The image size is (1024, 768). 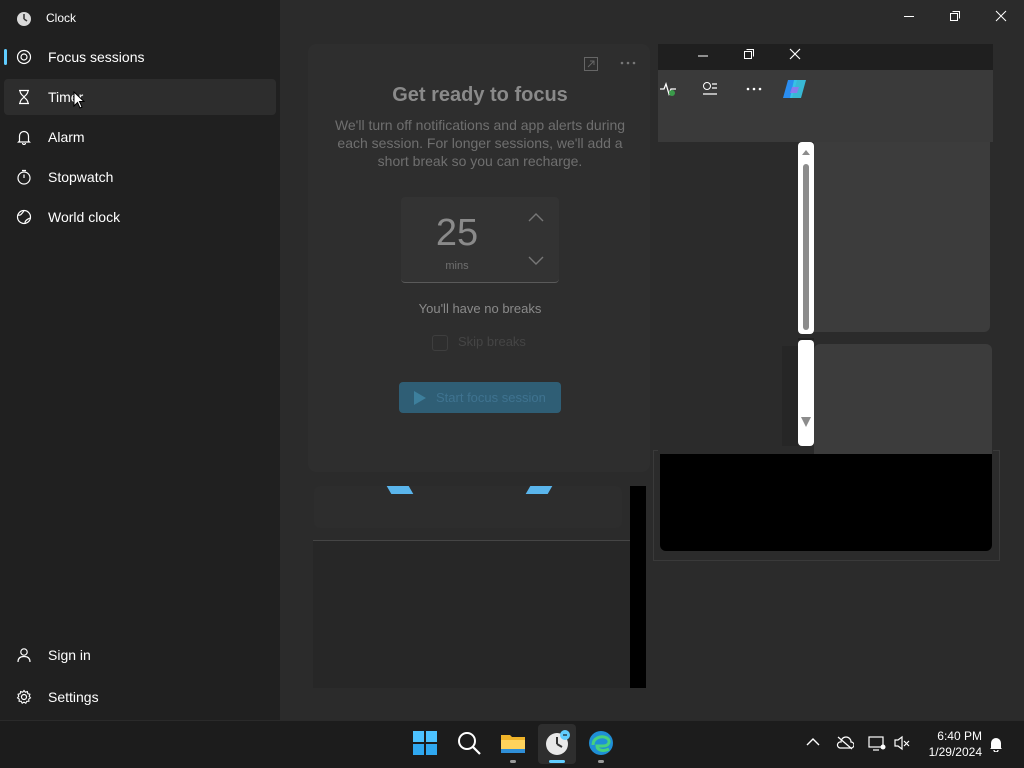 I want to click on close-button, so click(x=1001, y=16).